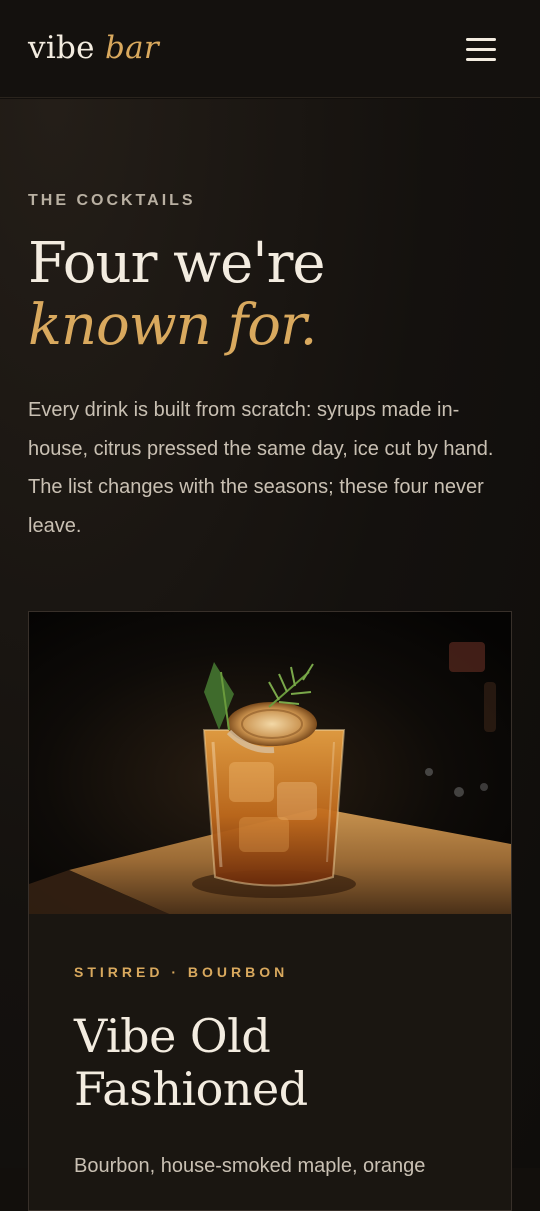 Image resolution: width=540 pixels, height=1211 pixels. I want to click on card-description: Bourbon, house-smoked maple, orange, so click(250, 1166).